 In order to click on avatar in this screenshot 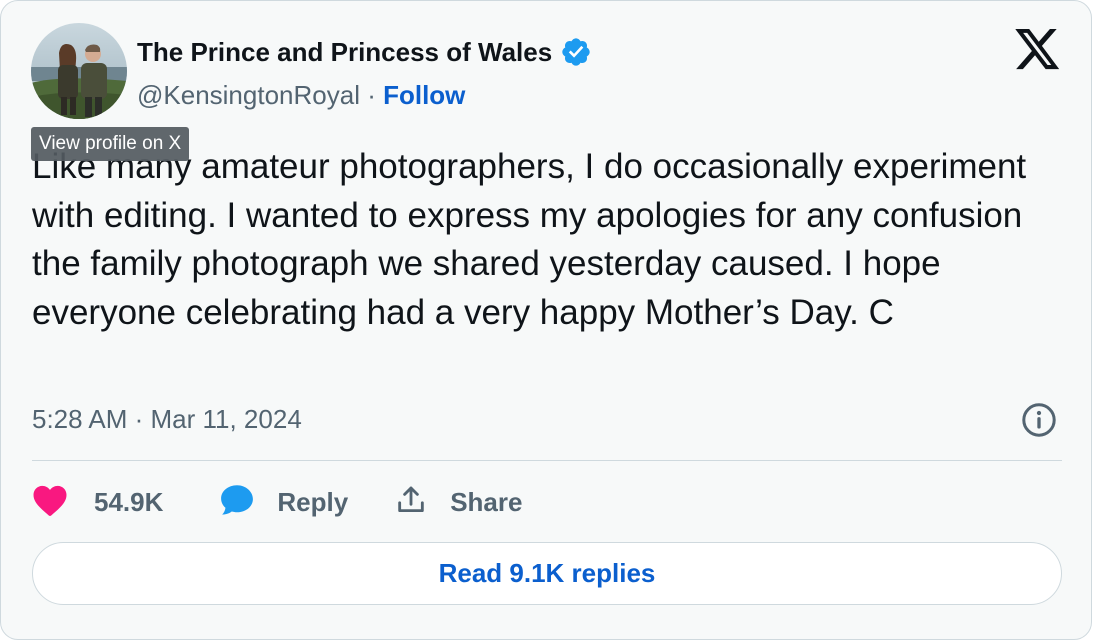, I will do `click(79, 71)`.